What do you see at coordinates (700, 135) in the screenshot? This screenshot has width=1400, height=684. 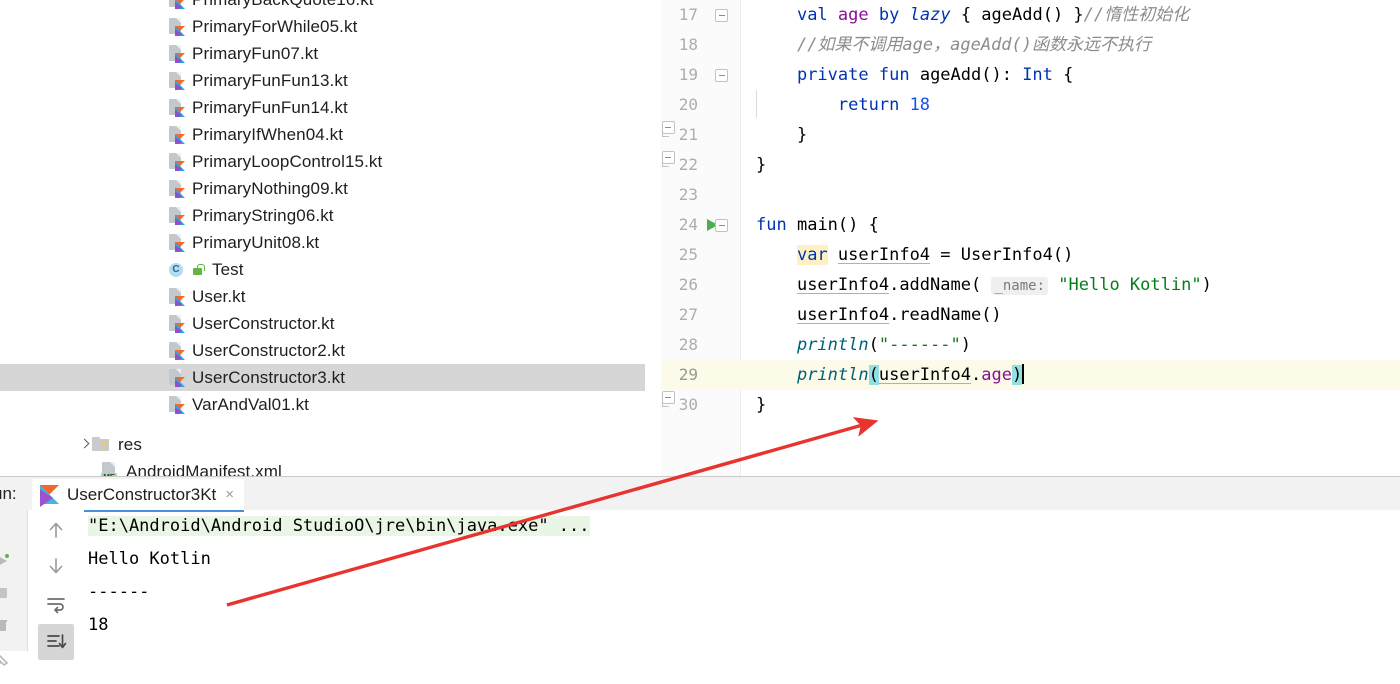 I see `gutter-line-21: 21` at bounding box center [700, 135].